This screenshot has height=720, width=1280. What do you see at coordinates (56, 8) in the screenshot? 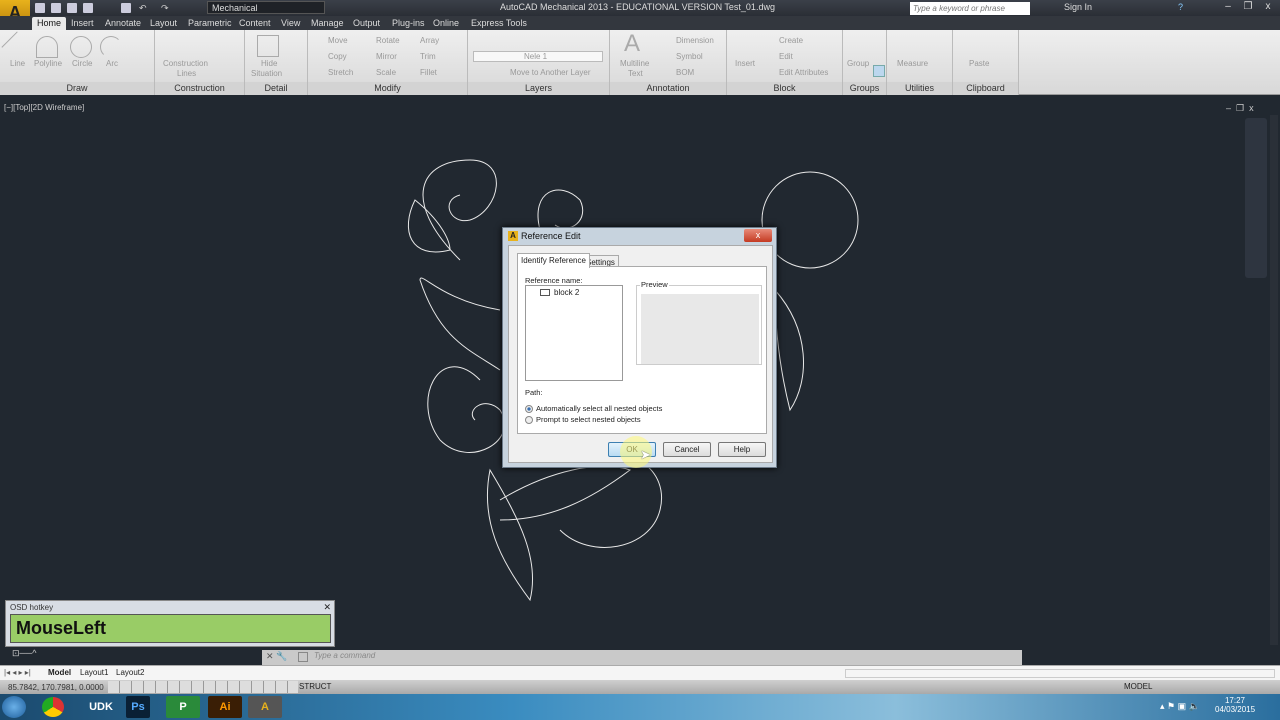
I see `open-icon` at bounding box center [56, 8].